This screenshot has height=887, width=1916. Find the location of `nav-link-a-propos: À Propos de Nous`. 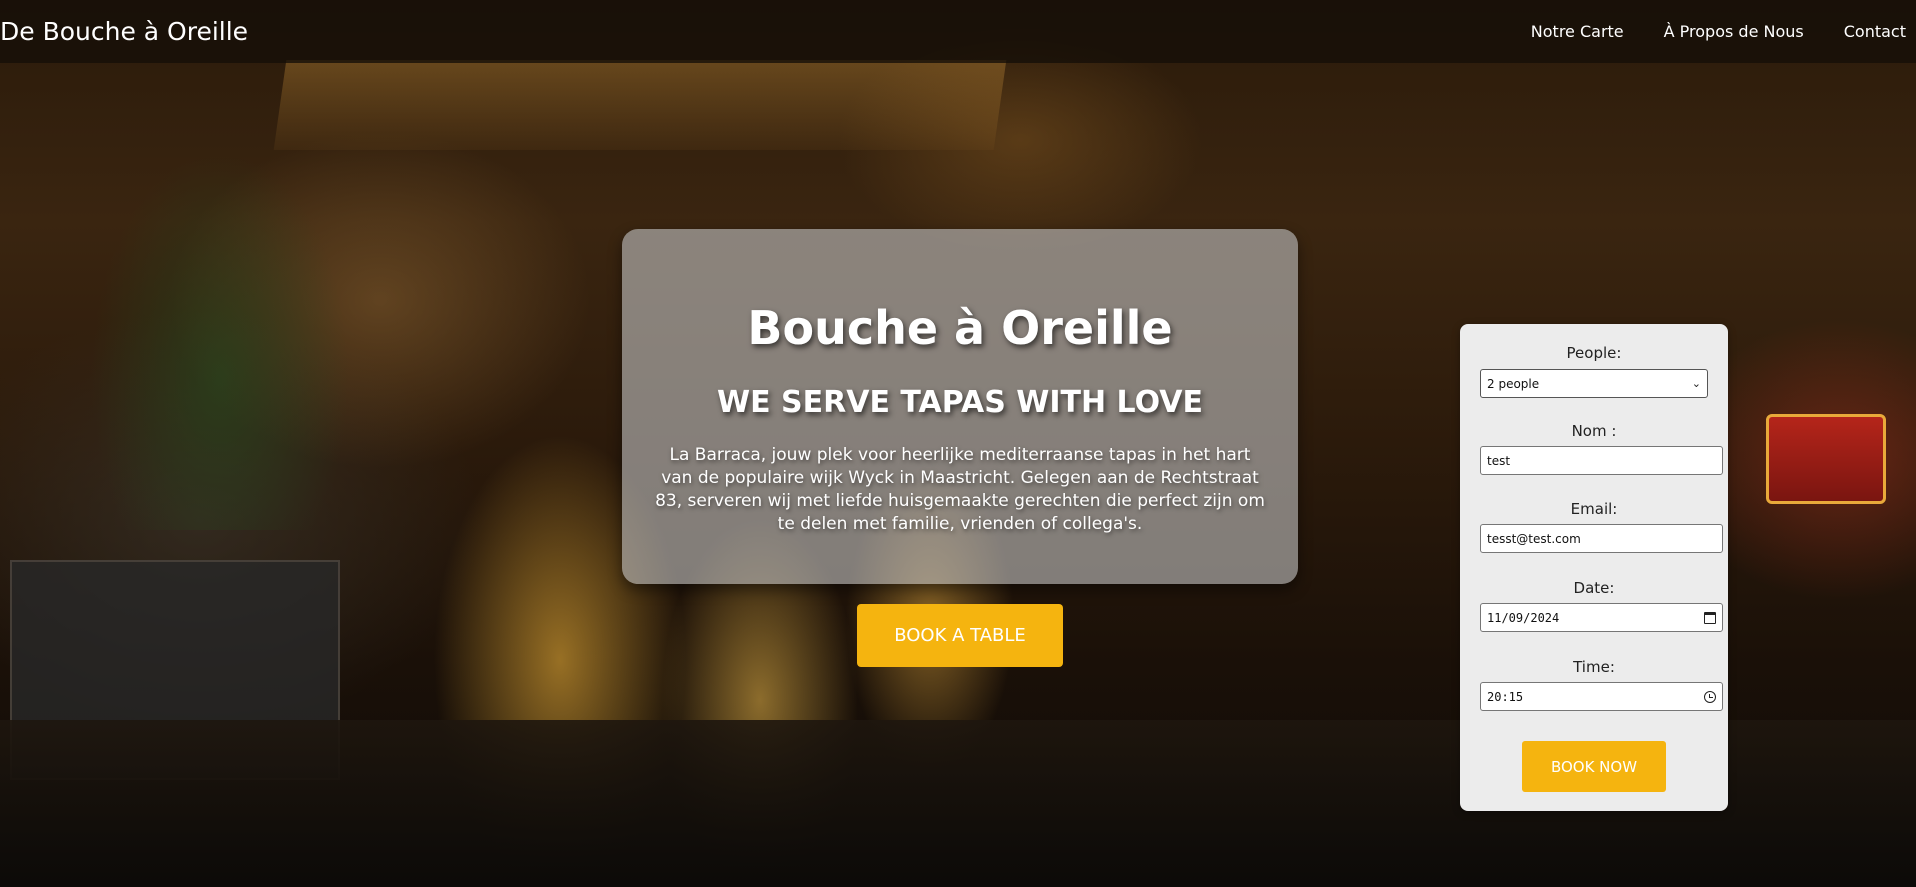

nav-link-a-propos: À Propos de Nous is located at coordinates (1734, 31).